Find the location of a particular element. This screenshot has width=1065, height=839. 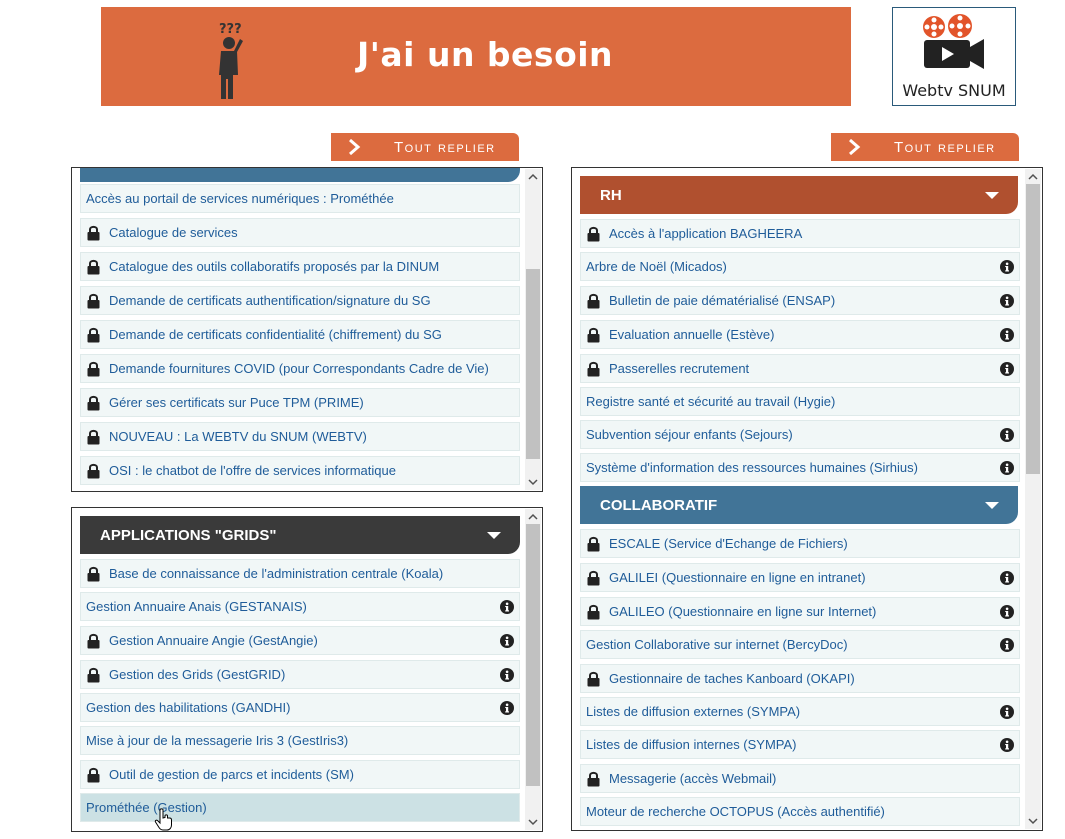

tout-replier-right-button: Tout replier is located at coordinates (925, 147).